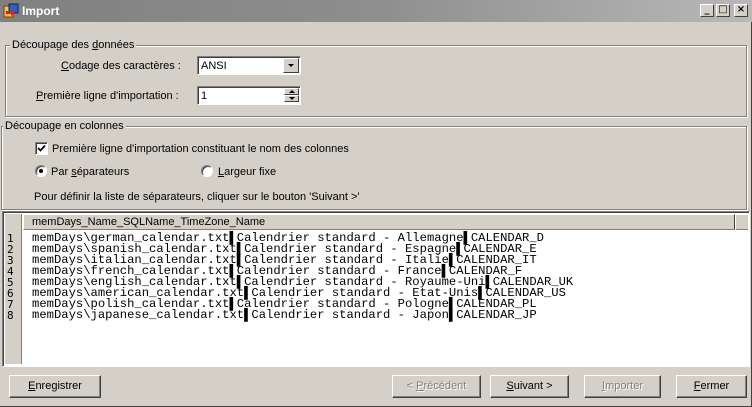  Describe the element at coordinates (10, 315) in the screenshot. I see `row-number: 8` at that location.